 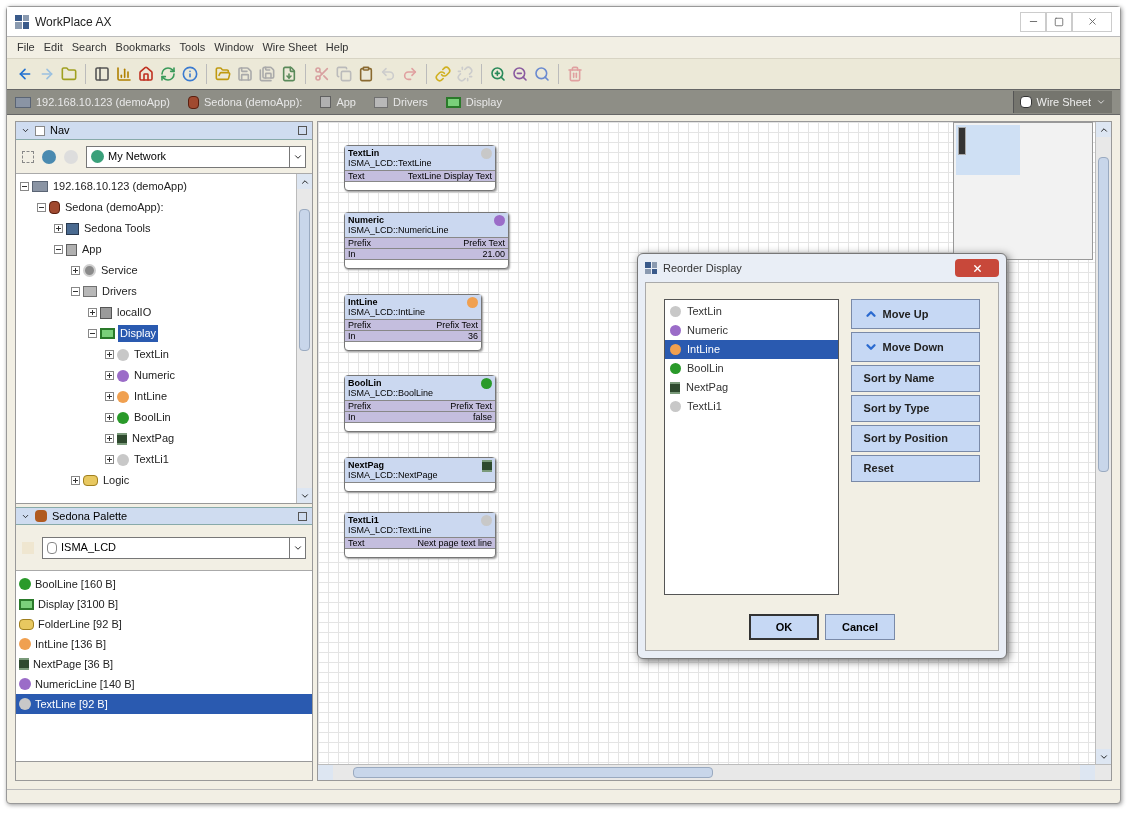 I want to click on tree-item: Display, so click(x=138, y=333).